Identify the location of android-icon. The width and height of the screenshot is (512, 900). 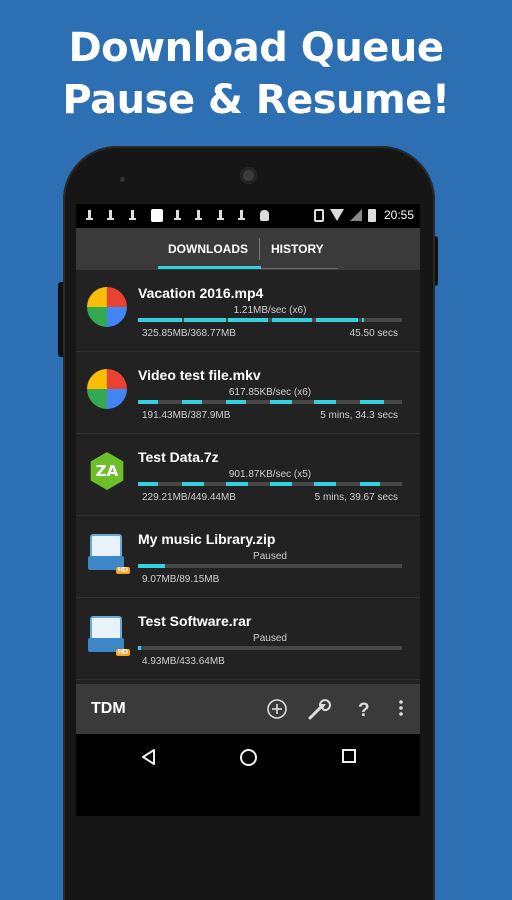
(264, 215).